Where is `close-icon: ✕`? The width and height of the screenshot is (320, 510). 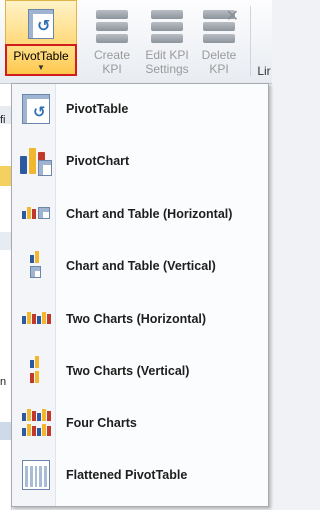 close-icon: ✕ is located at coordinates (232, 16).